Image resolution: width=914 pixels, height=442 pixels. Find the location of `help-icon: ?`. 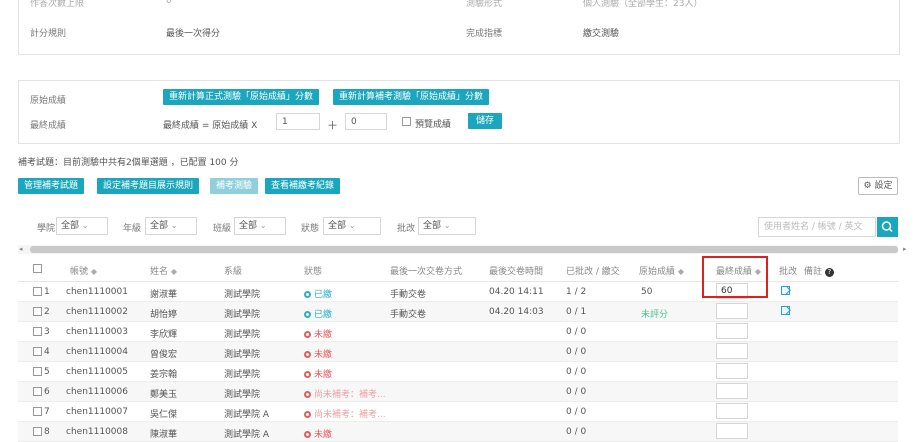

help-icon: ? is located at coordinates (829, 272).